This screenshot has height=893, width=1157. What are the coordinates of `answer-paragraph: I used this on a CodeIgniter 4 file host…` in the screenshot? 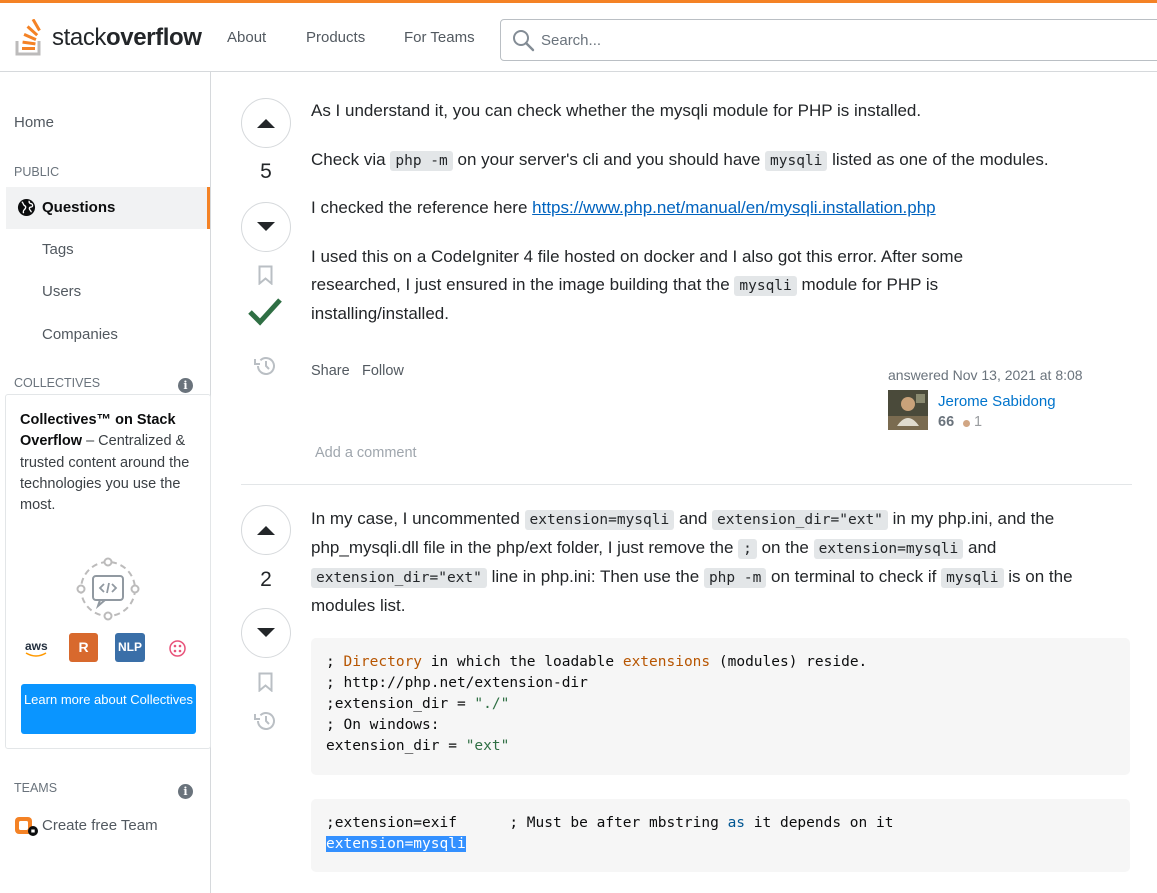 It's located at (681, 285).